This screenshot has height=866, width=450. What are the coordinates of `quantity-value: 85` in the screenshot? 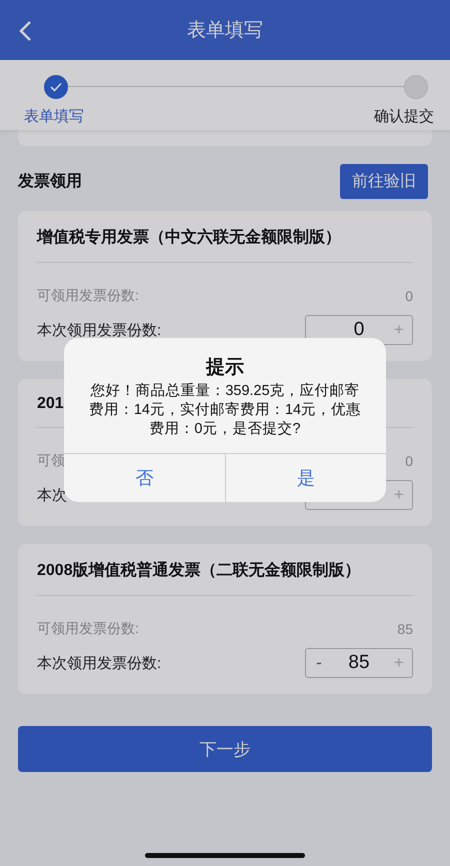 It's located at (359, 663).